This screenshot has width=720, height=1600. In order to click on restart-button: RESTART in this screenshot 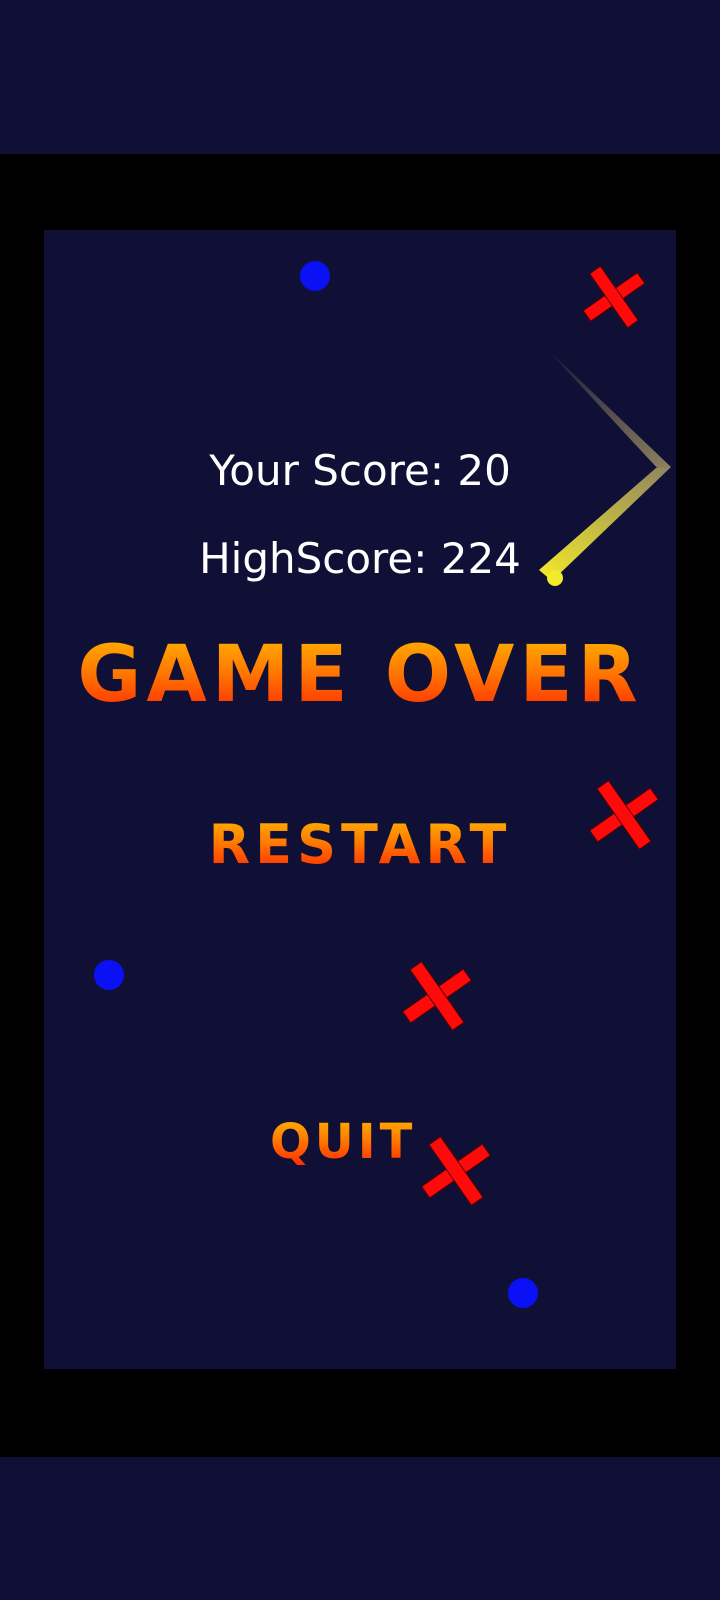, I will do `click(360, 845)`.